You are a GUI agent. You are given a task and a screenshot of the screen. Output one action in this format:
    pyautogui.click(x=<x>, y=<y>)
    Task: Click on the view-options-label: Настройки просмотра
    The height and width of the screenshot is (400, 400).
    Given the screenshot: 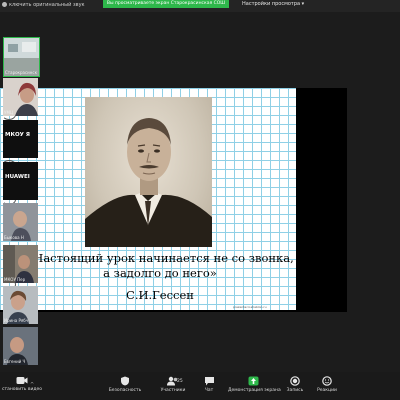 What is the action you would take?
    pyautogui.click(x=271, y=4)
    